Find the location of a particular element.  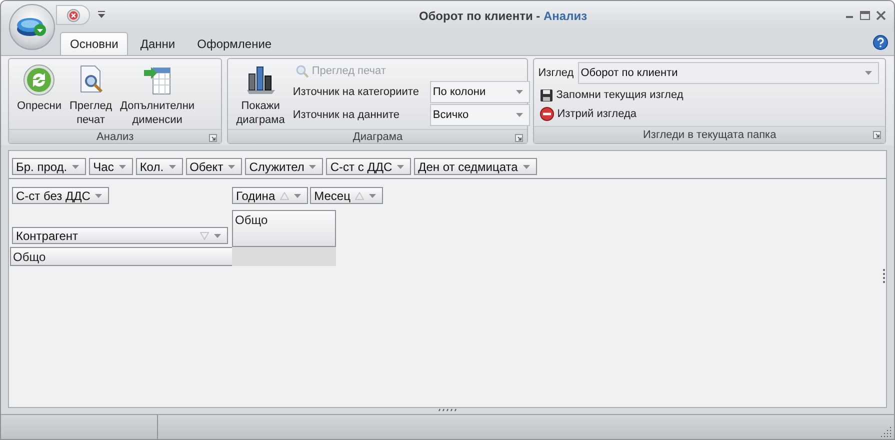

close-document-button is located at coordinates (73, 15).